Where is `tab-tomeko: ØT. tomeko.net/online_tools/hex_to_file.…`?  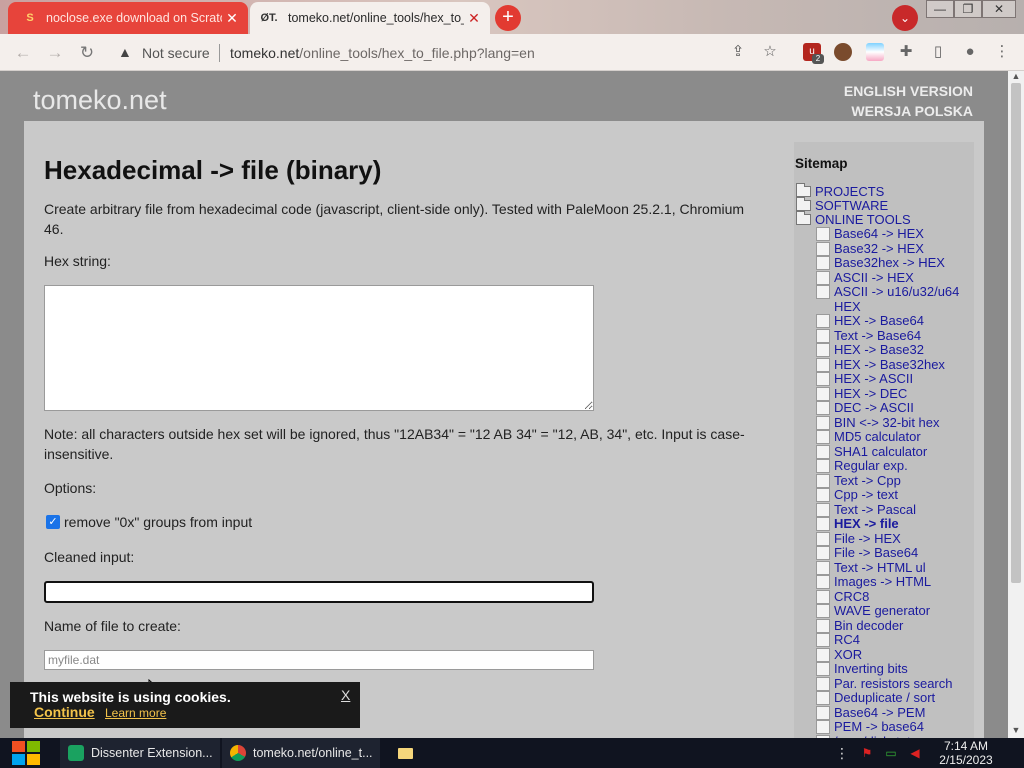 tab-tomeko: ØT. tomeko.net/online_tools/hex_to_file.… is located at coordinates (370, 18).